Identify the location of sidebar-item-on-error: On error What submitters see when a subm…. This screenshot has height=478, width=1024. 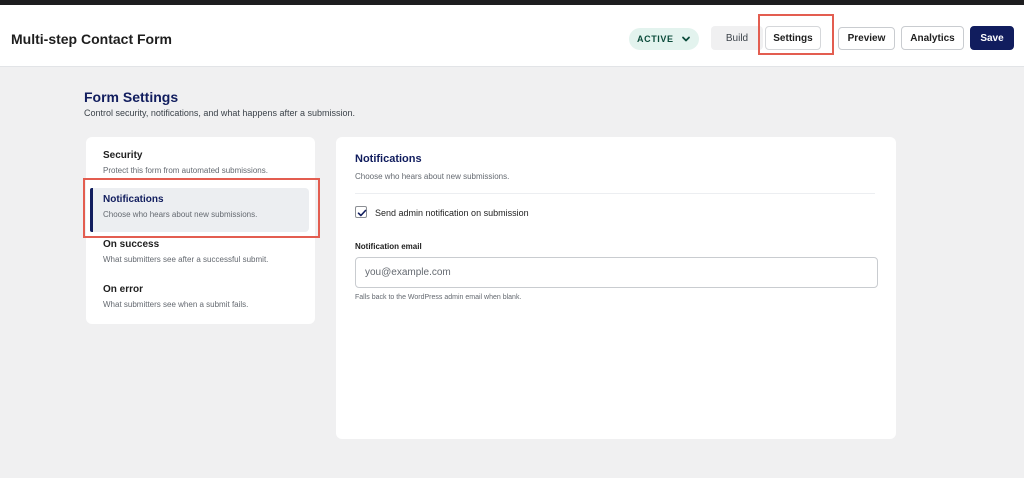
(199, 300).